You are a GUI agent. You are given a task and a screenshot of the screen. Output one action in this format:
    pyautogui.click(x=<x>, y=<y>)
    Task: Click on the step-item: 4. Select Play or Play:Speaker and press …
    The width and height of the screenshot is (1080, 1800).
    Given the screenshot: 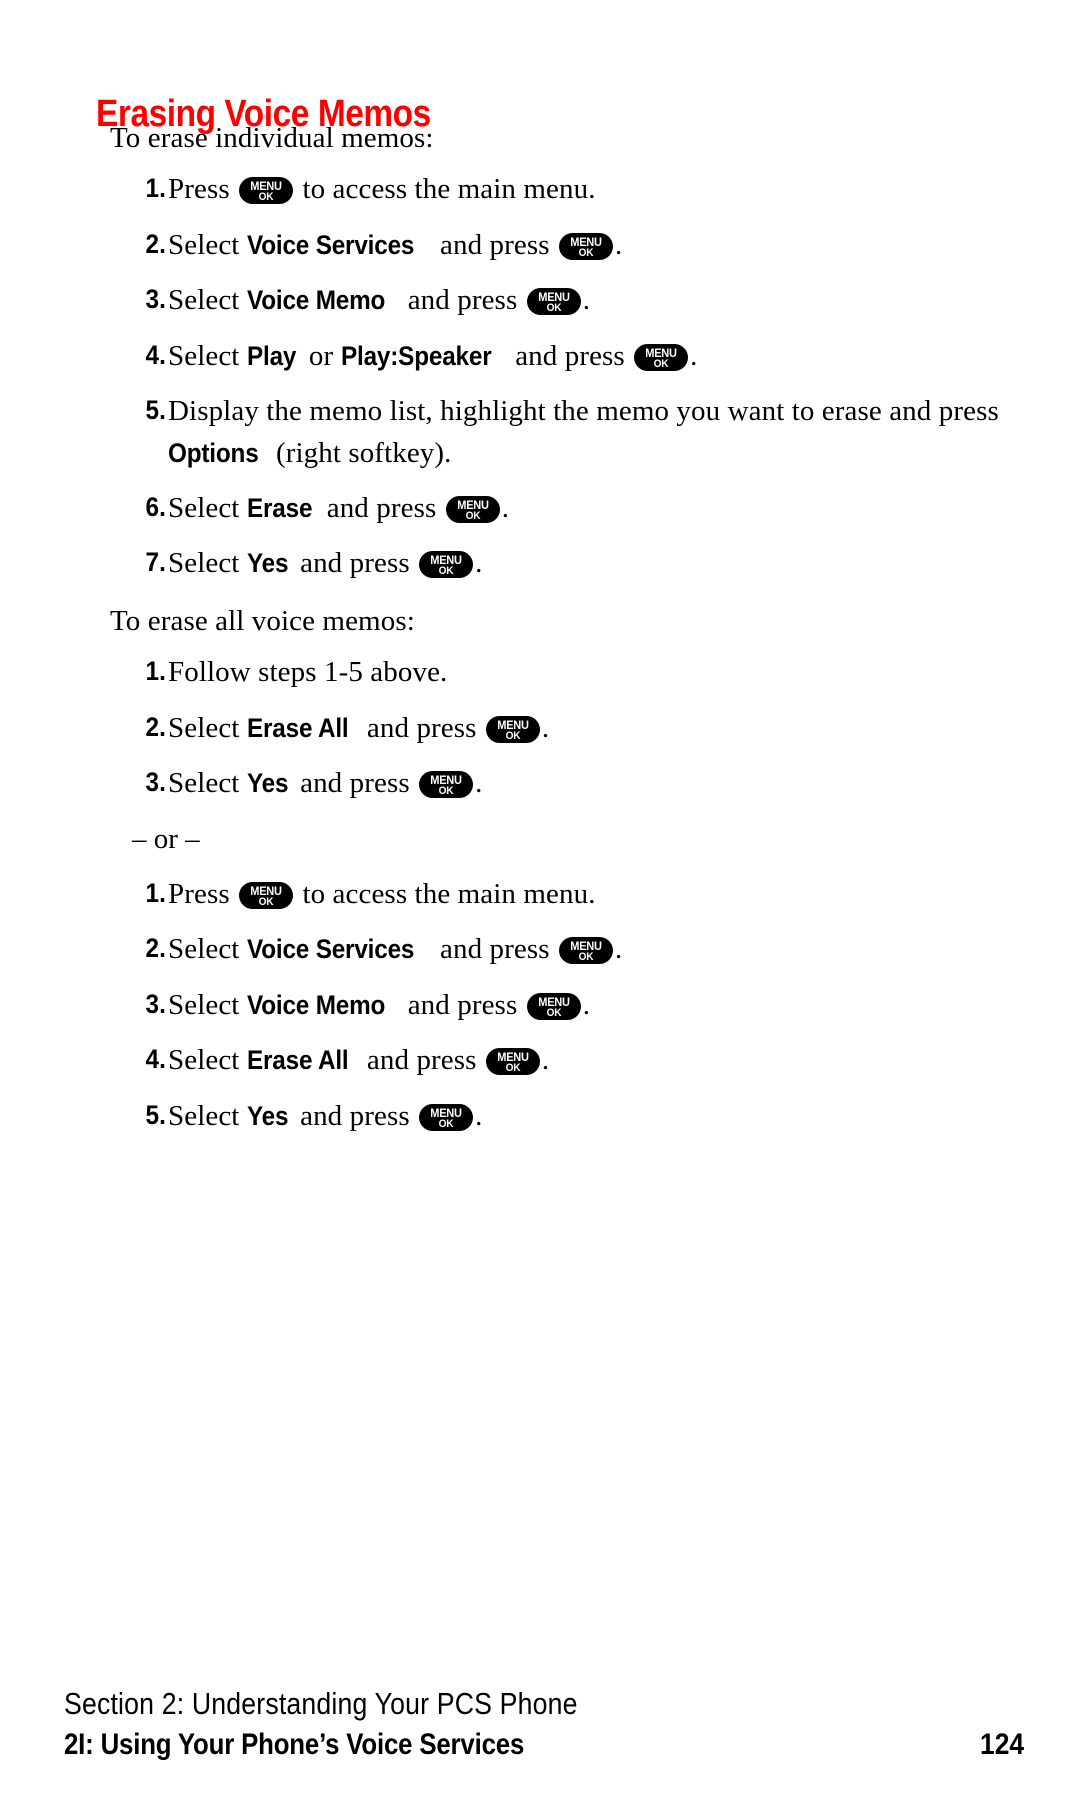 What is the action you would take?
    pyautogui.click(x=540, y=356)
    